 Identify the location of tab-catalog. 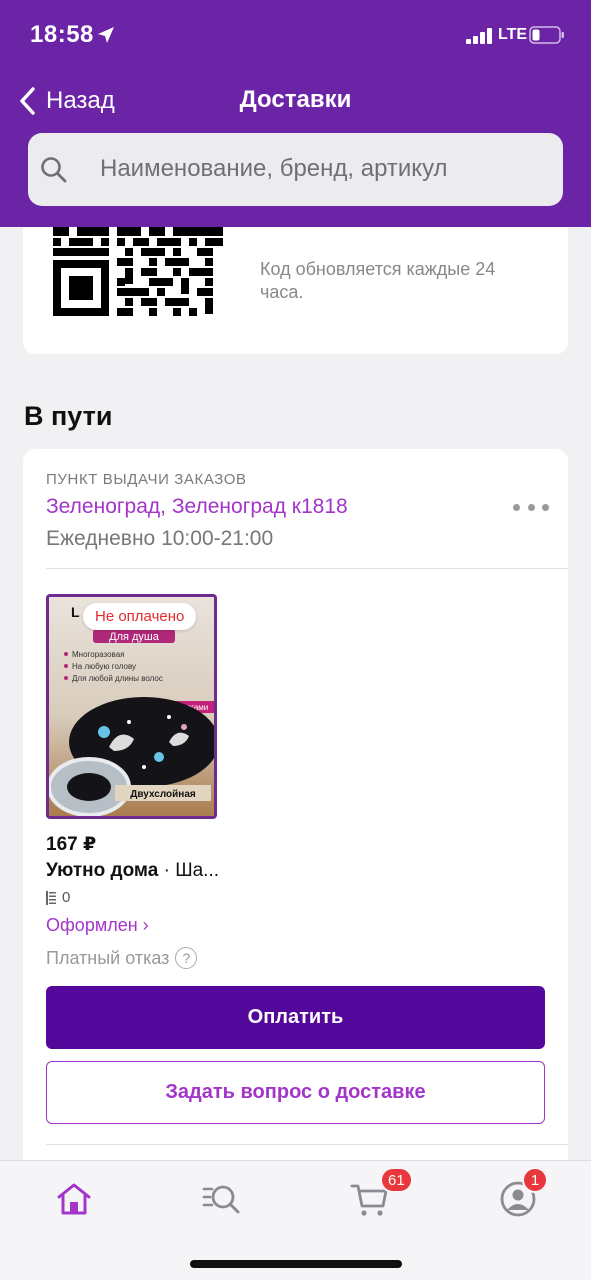
(221, 1199).